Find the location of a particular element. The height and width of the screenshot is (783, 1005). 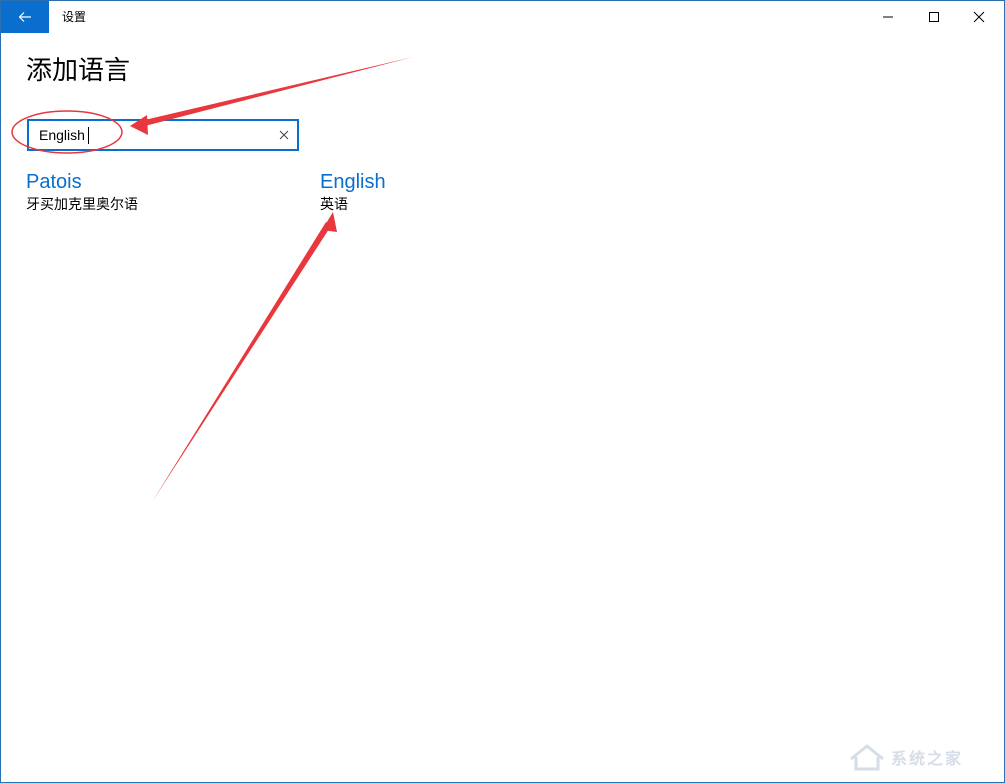

result-native-name: 英语 is located at coordinates (334, 205).